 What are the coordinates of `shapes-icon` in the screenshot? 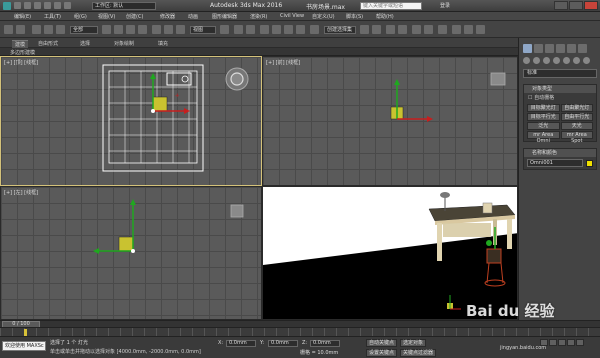 It's located at (536, 60).